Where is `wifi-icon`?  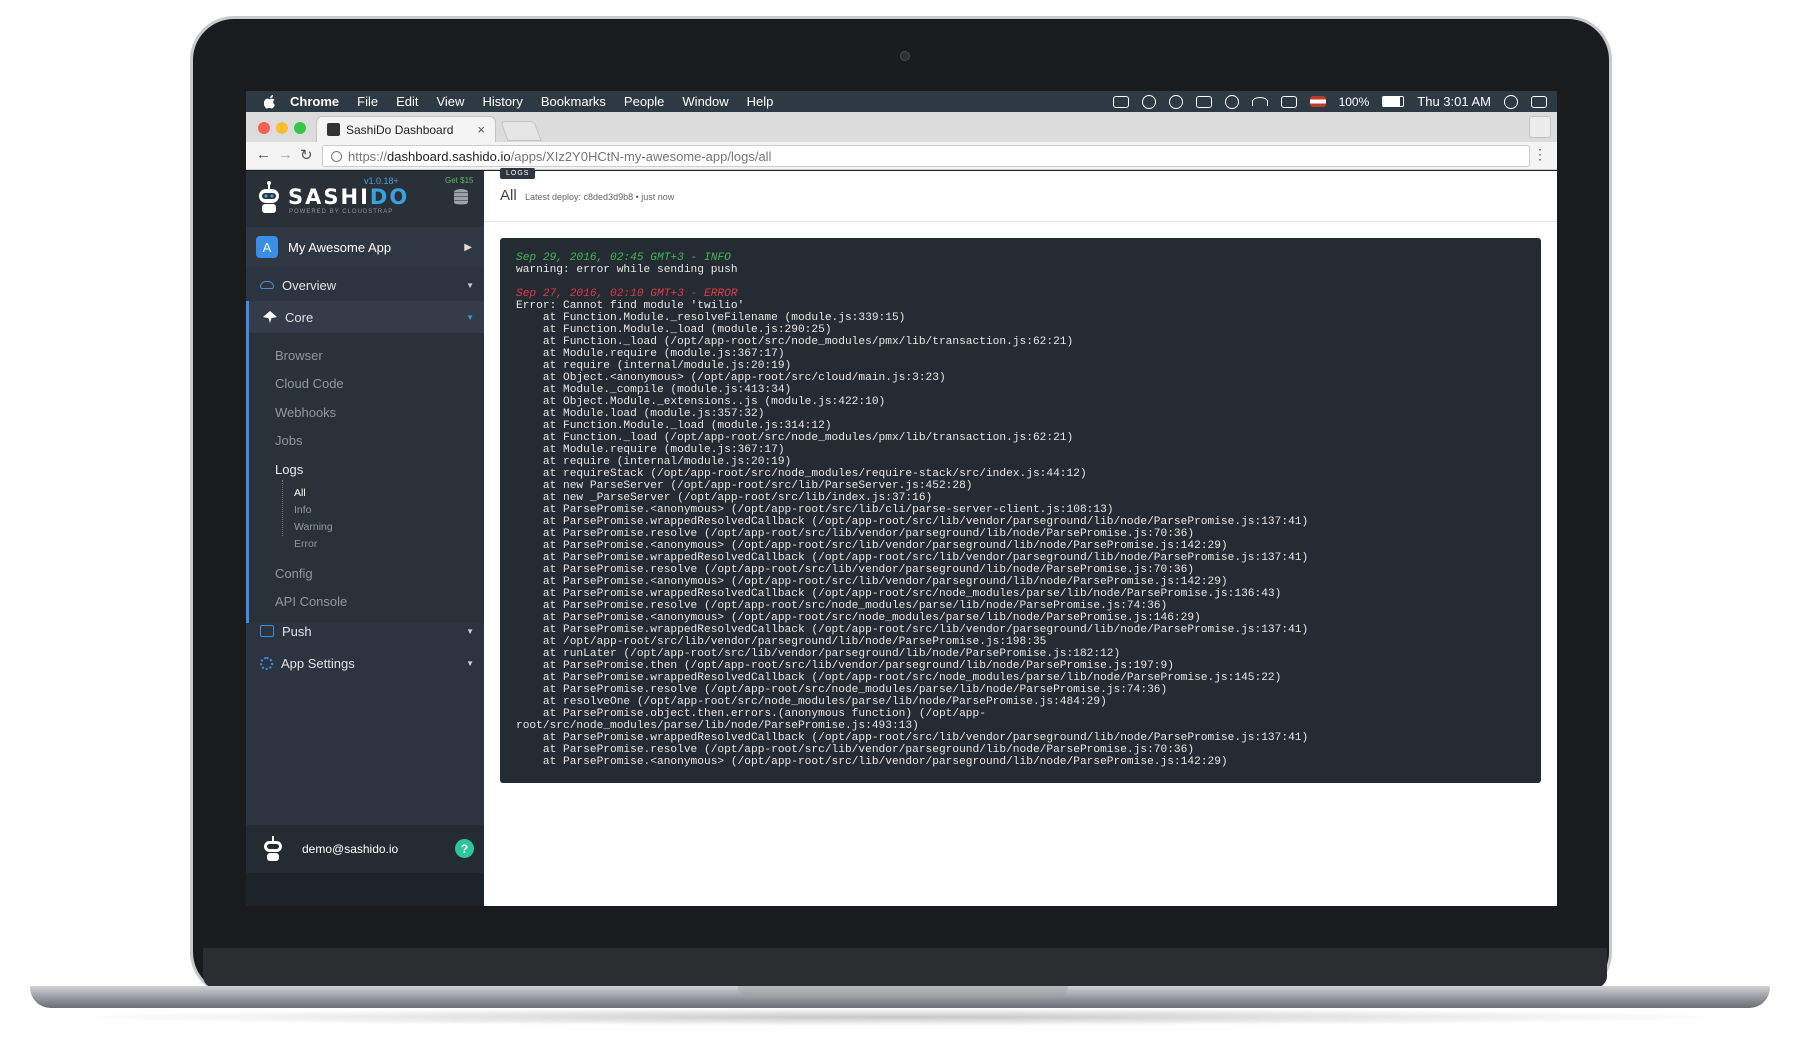
wifi-icon is located at coordinates (1259, 101).